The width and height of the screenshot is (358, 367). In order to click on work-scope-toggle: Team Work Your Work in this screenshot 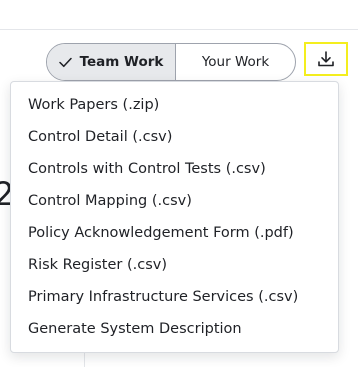, I will do `click(171, 62)`.